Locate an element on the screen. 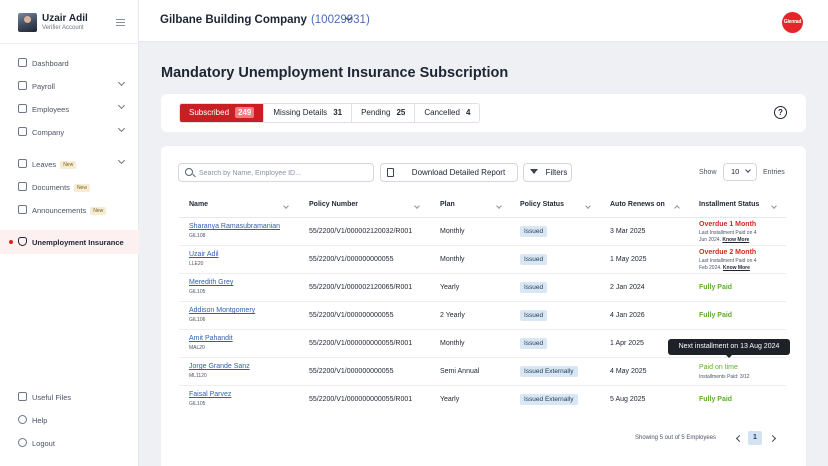 The height and width of the screenshot is (466, 828). tab-pending: Pending 25 is located at coordinates (384, 113).